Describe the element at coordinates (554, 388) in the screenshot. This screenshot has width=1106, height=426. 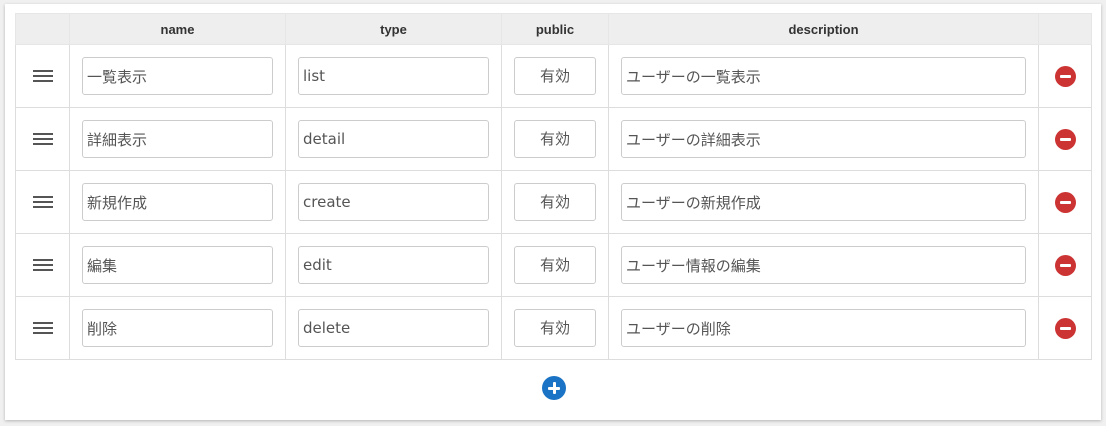
I see `plus-circle-icon` at that location.